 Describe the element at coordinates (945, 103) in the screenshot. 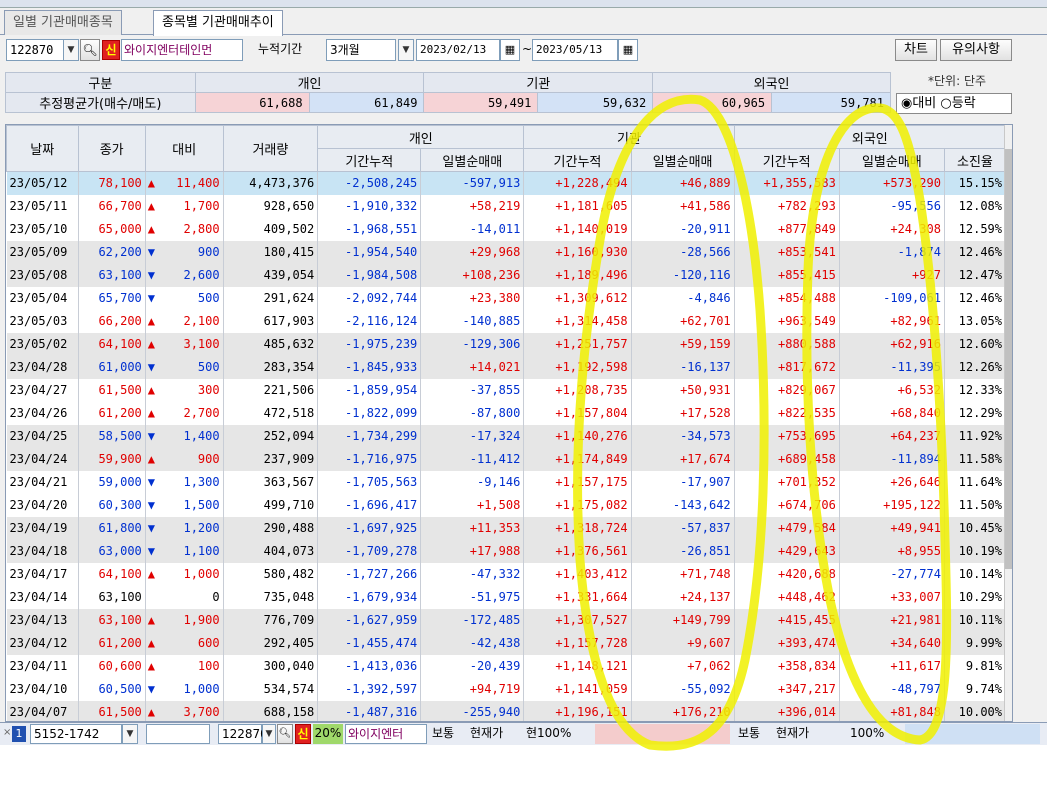

I see `radio-deungrak-icon: ○` at that location.